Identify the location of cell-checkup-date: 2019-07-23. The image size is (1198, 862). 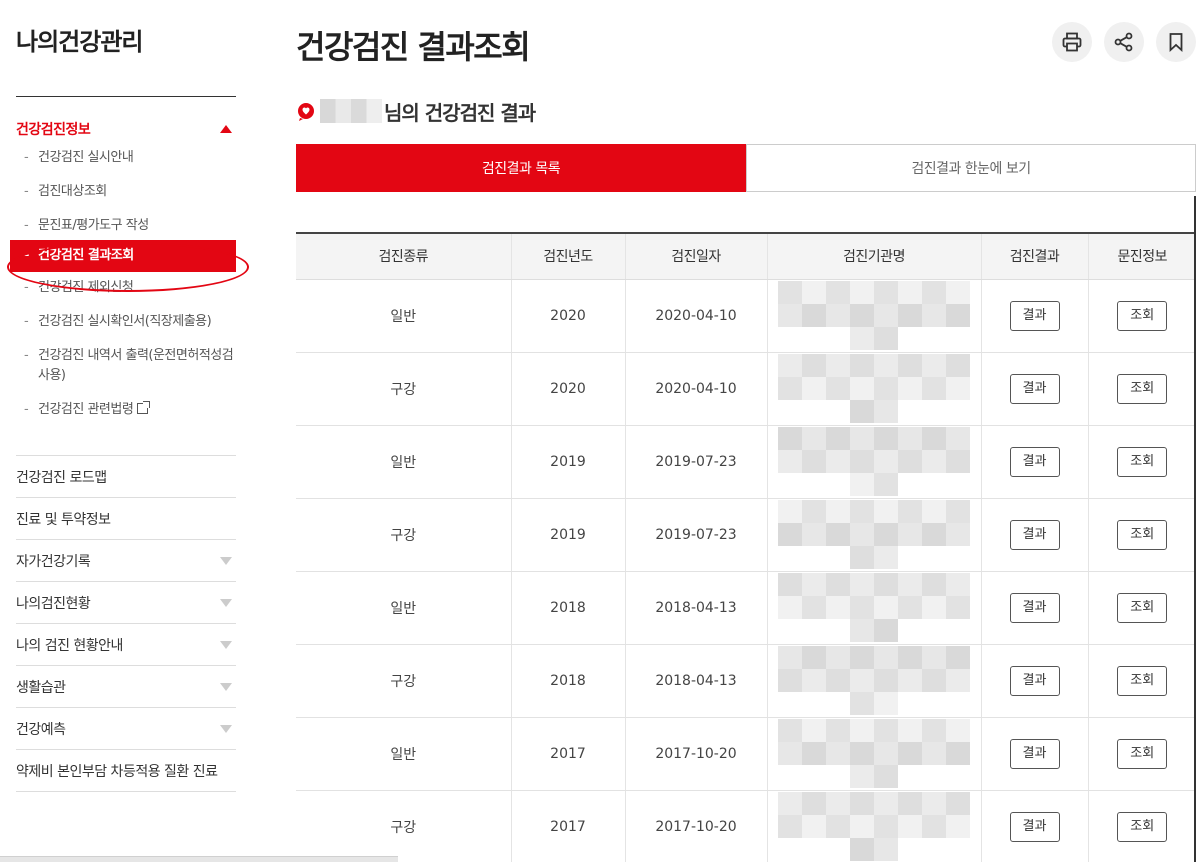
(695, 535).